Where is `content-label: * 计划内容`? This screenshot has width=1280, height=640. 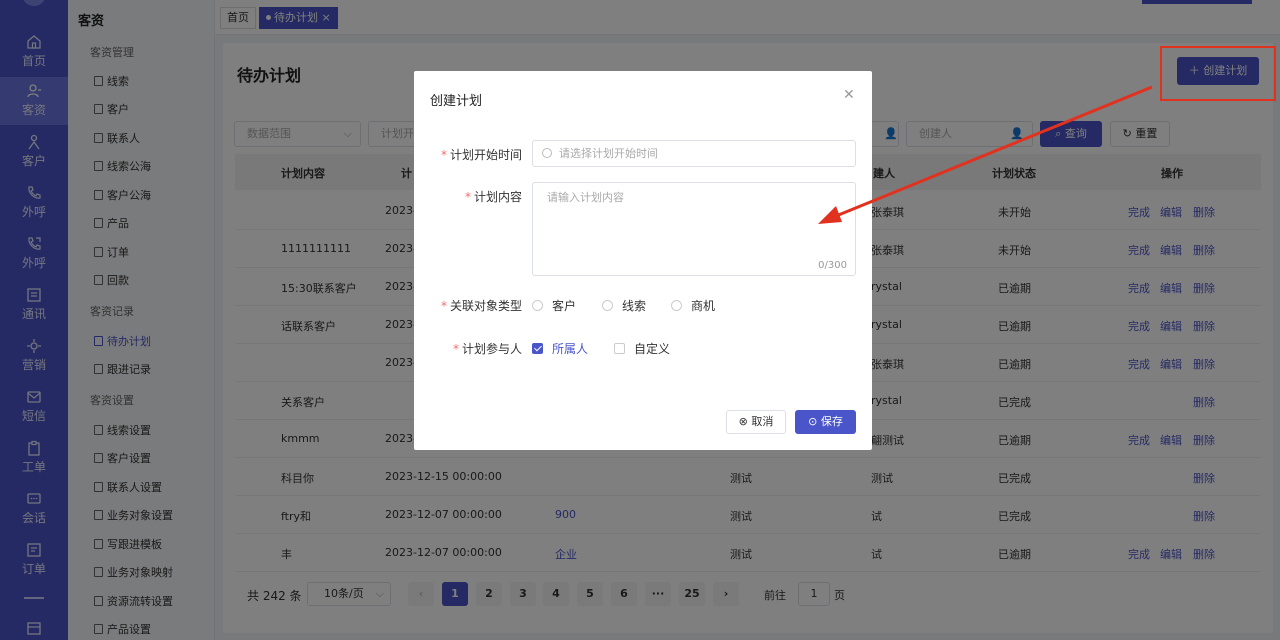 content-label: * 计划内容 is located at coordinates (493, 197).